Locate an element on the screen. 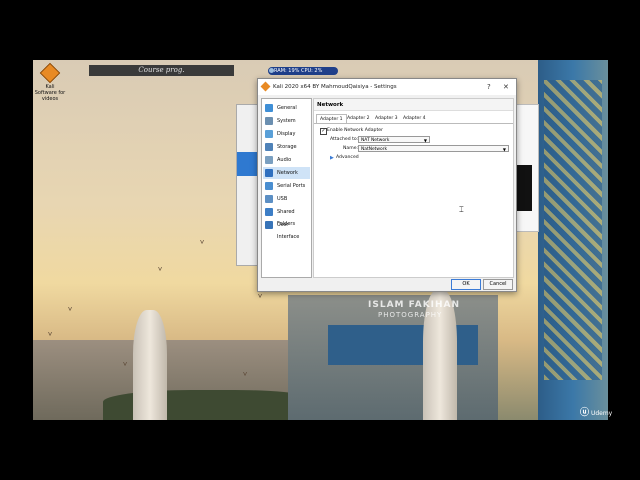 The image size is (640, 480). background-mosque is located at coordinates (573, 240).